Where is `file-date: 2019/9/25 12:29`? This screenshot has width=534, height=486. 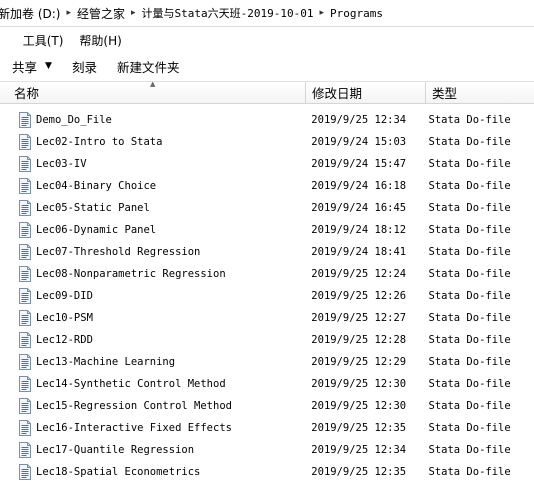 file-date: 2019/9/25 12:29 is located at coordinates (359, 362).